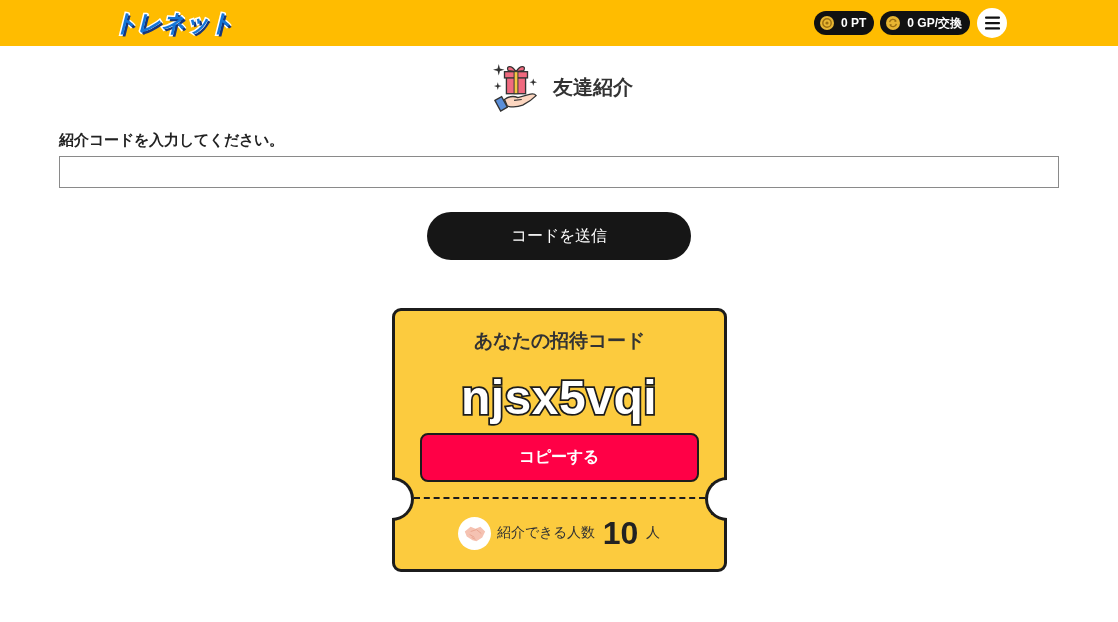 Image resolution: width=1118 pixels, height=622 pixels. What do you see at coordinates (593, 87) in the screenshot?
I see `page-title: 友達紹介` at bounding box center [593, 87].